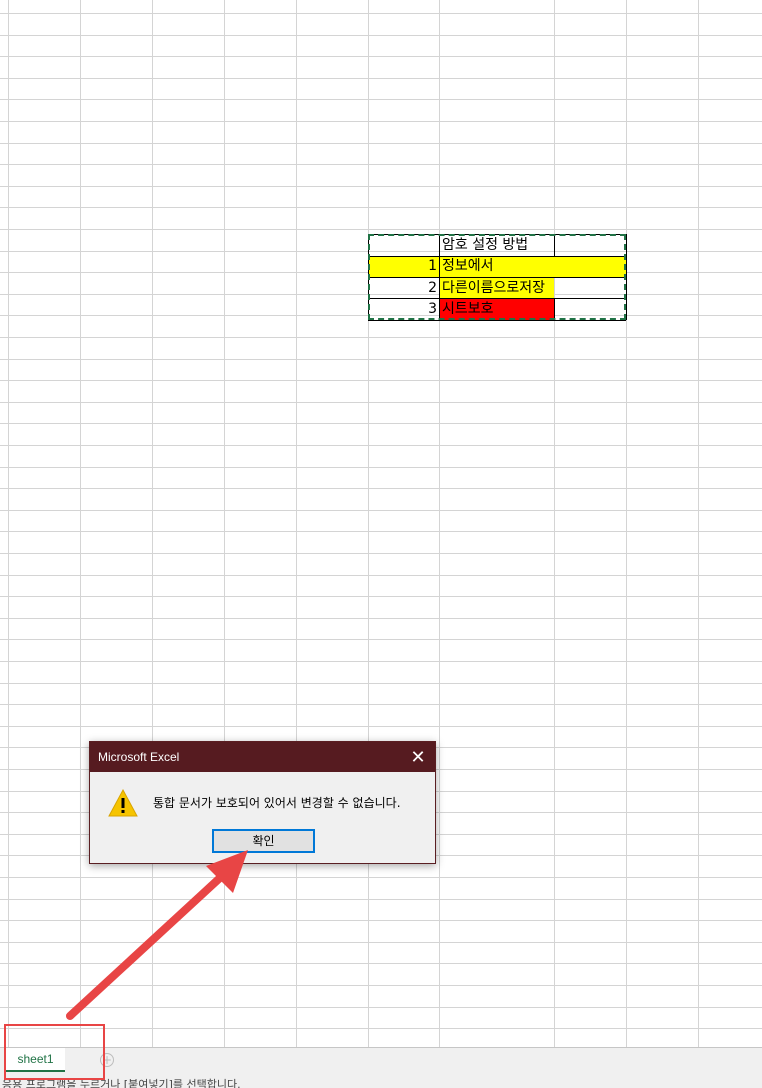  I want to click on cell-b2: 정보에서, so click(468, 266).